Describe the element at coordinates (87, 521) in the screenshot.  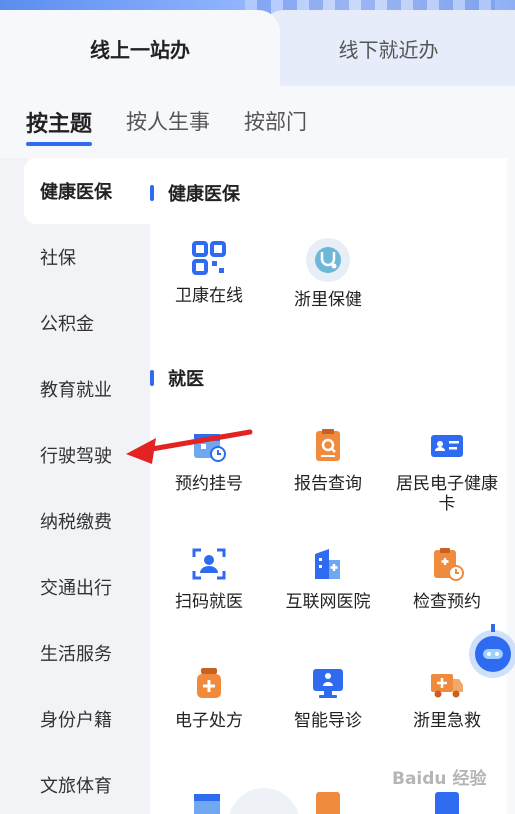
I see `sidebar-item-tax: 纳税缴费` at that location.